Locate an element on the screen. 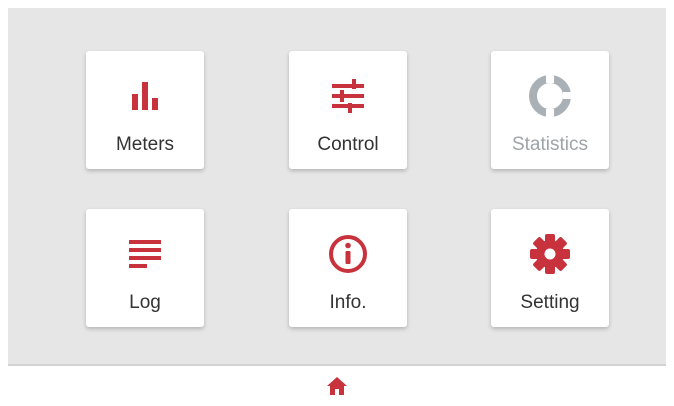  sliders-icon is located at coordinates (348, 96).